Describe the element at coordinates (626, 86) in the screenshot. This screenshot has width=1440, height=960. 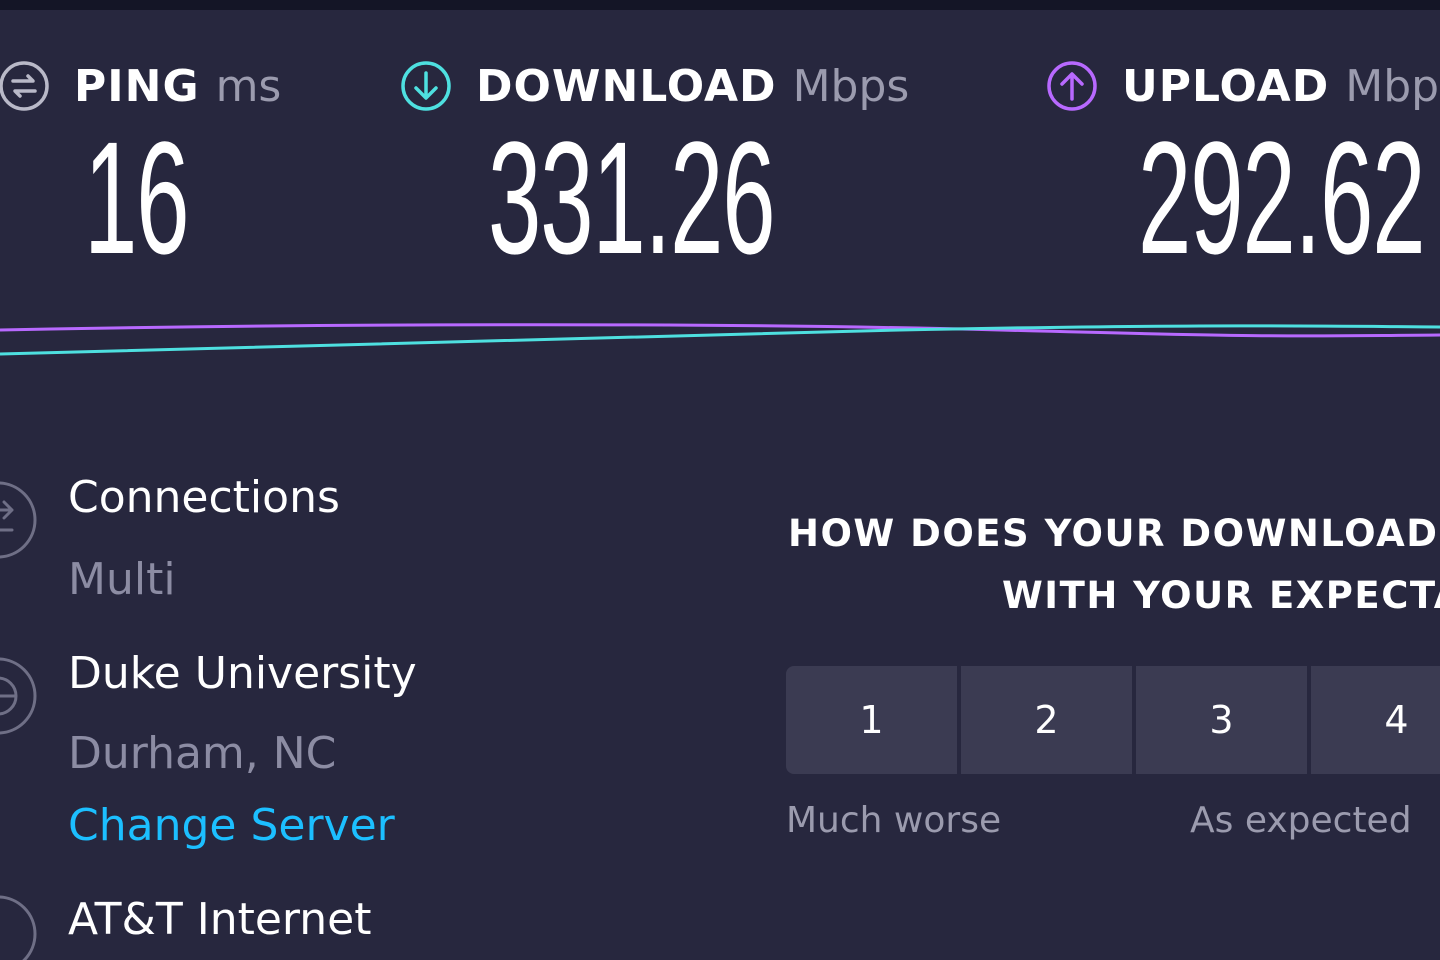
I see `download-label: DOWNLOAD` at that location.